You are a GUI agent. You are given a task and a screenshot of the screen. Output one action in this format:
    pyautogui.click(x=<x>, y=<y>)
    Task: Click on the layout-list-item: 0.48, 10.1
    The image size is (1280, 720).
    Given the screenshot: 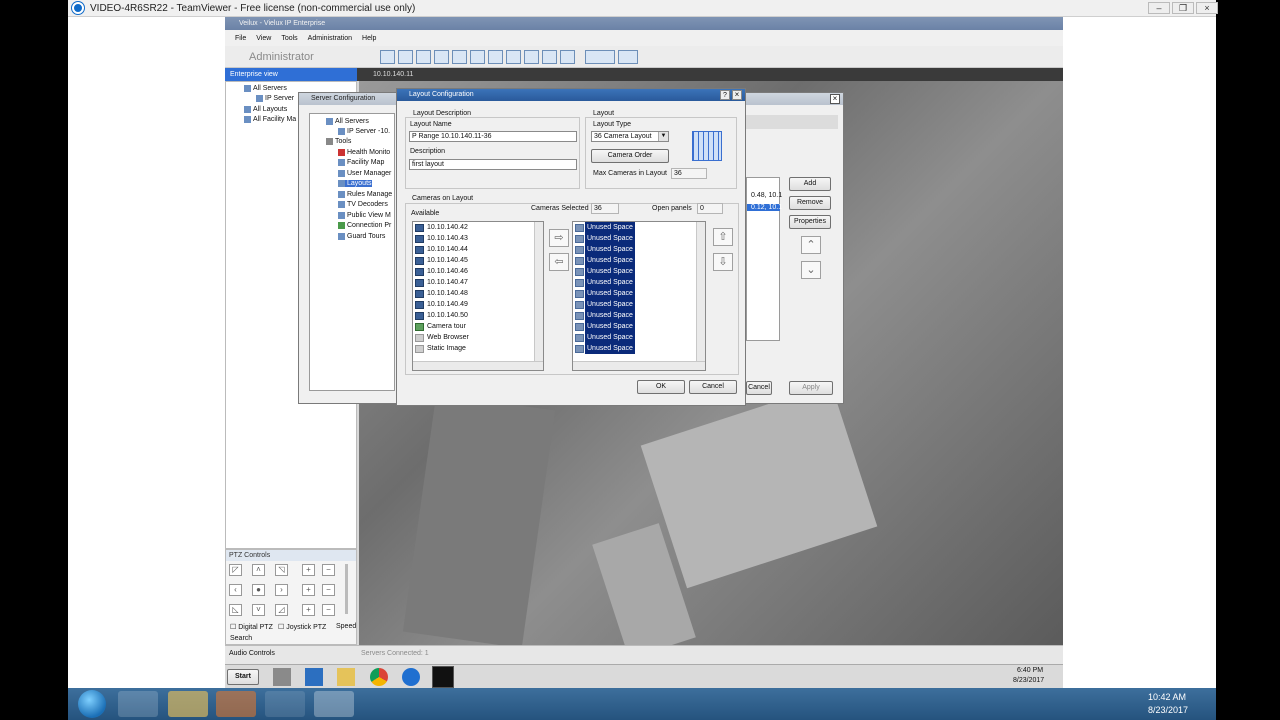 What is the action you would take?
    pyautogui.click(x=766, y=195)
    